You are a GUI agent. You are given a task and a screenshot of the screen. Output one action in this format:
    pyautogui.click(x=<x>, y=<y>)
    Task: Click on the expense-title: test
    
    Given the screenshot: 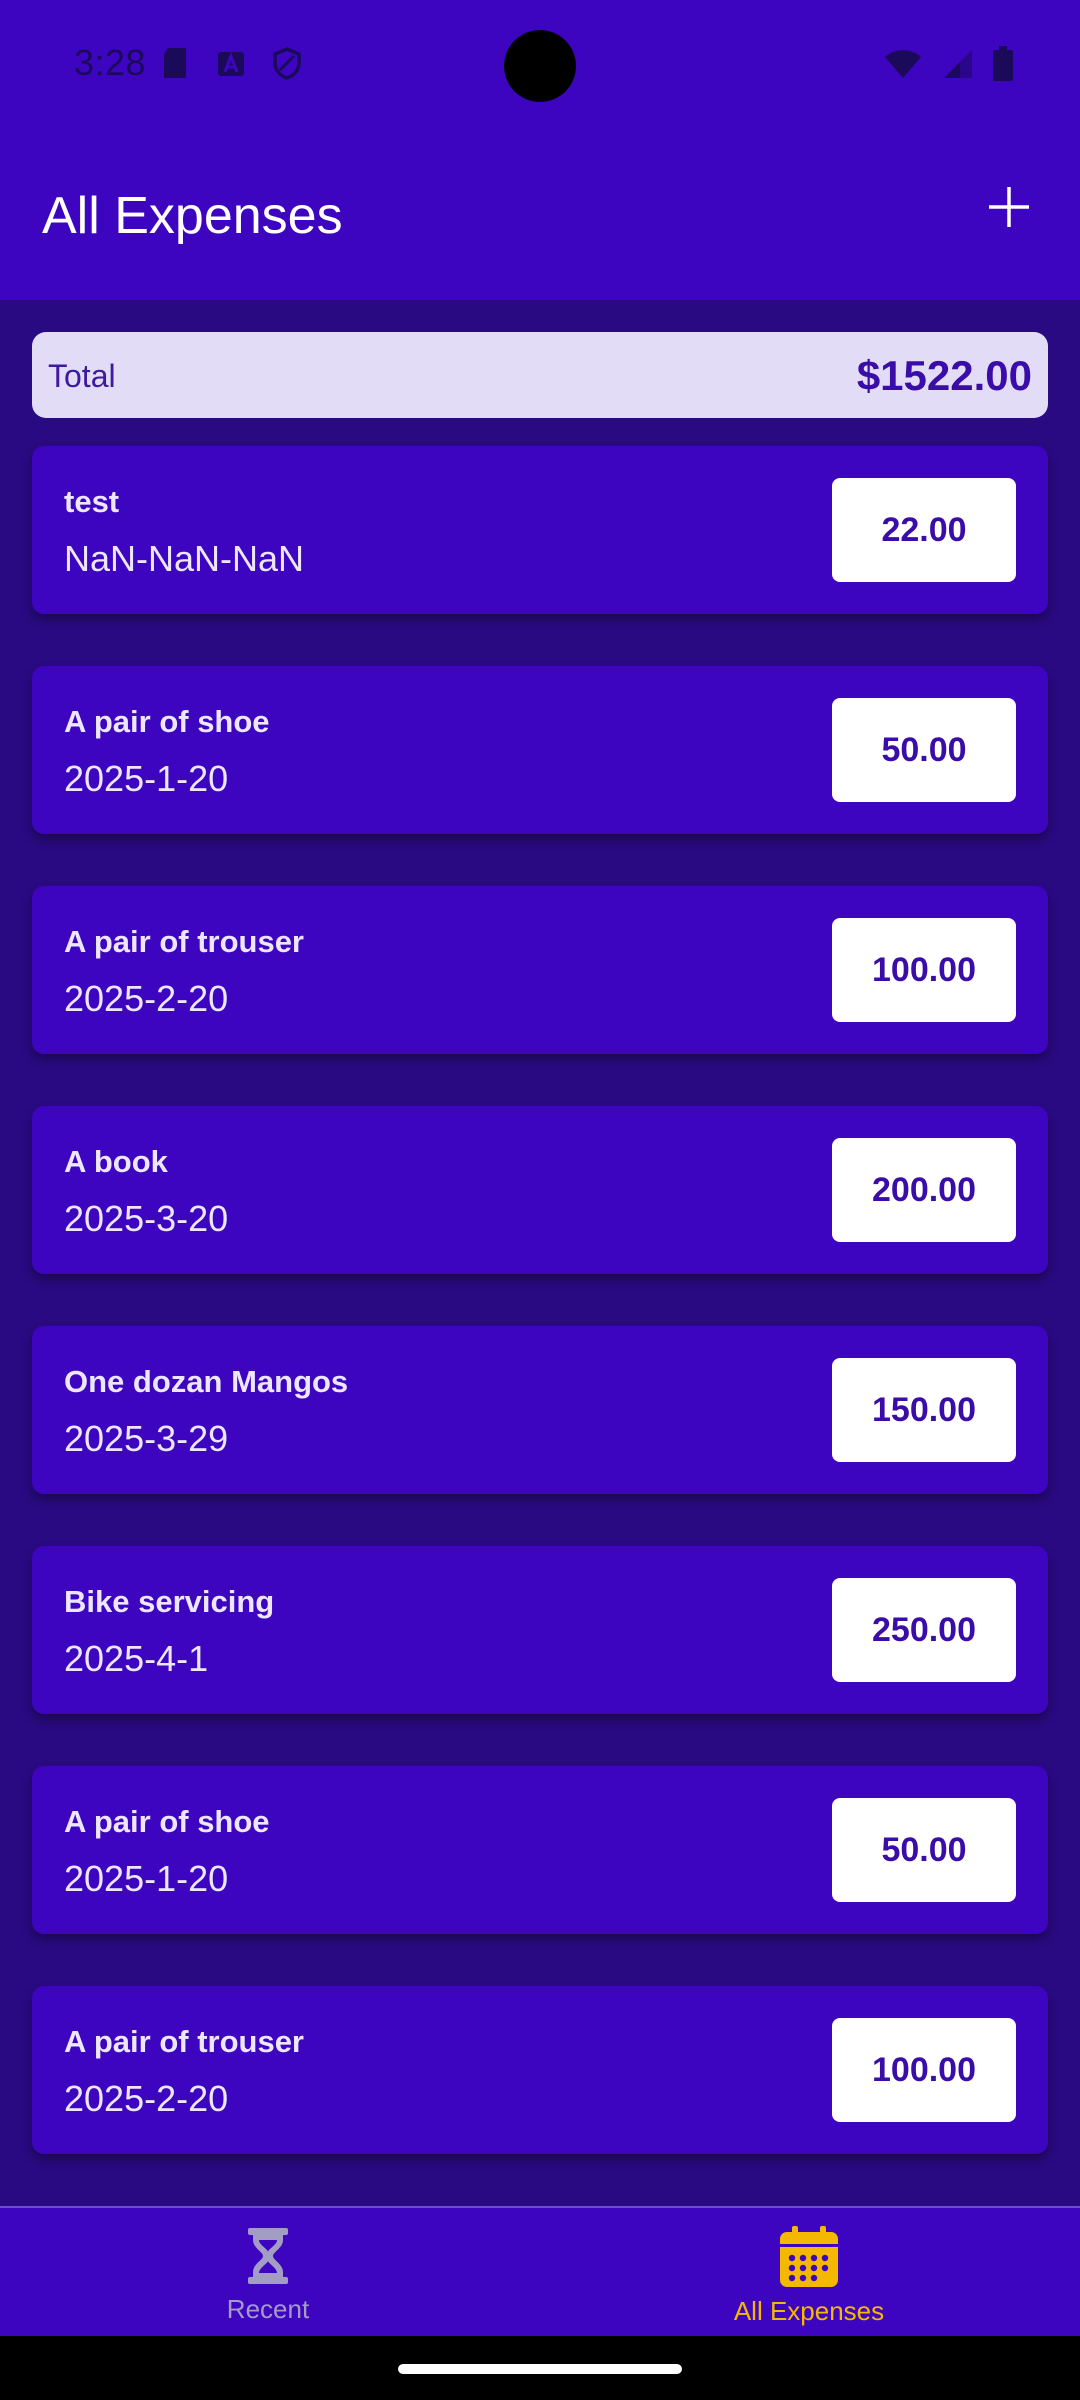 What is the action you would take?
    pyautogui.click(x=92, y=501)
    